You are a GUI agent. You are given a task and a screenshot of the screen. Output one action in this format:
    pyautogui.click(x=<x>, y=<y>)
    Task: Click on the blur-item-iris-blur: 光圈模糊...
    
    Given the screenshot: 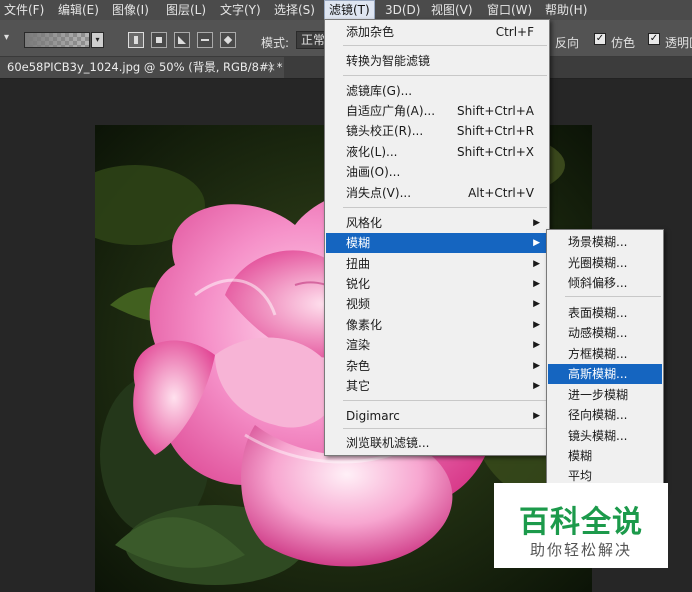 What is the action you would take?
    pyautogui.click(x=605, y=263)
    